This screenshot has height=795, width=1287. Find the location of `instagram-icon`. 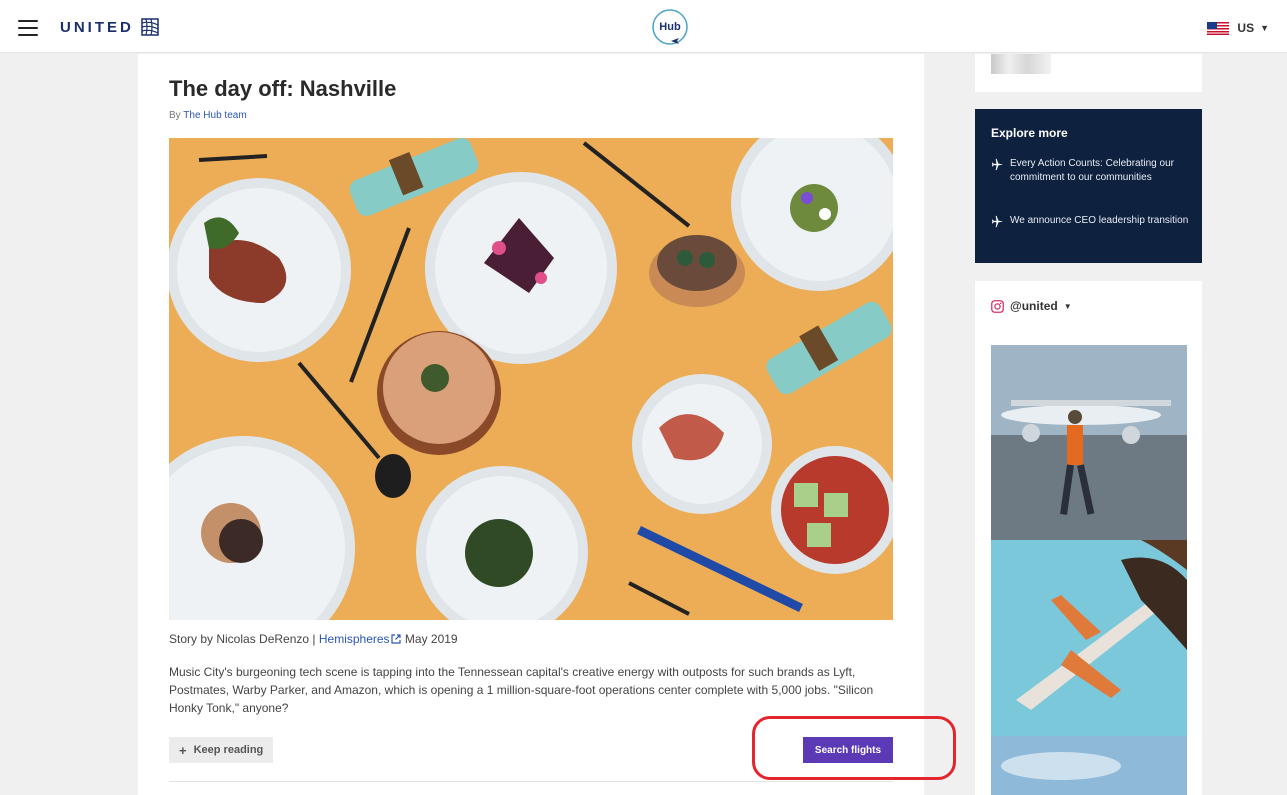

instagram-icon is located at coordinates (997, 306).